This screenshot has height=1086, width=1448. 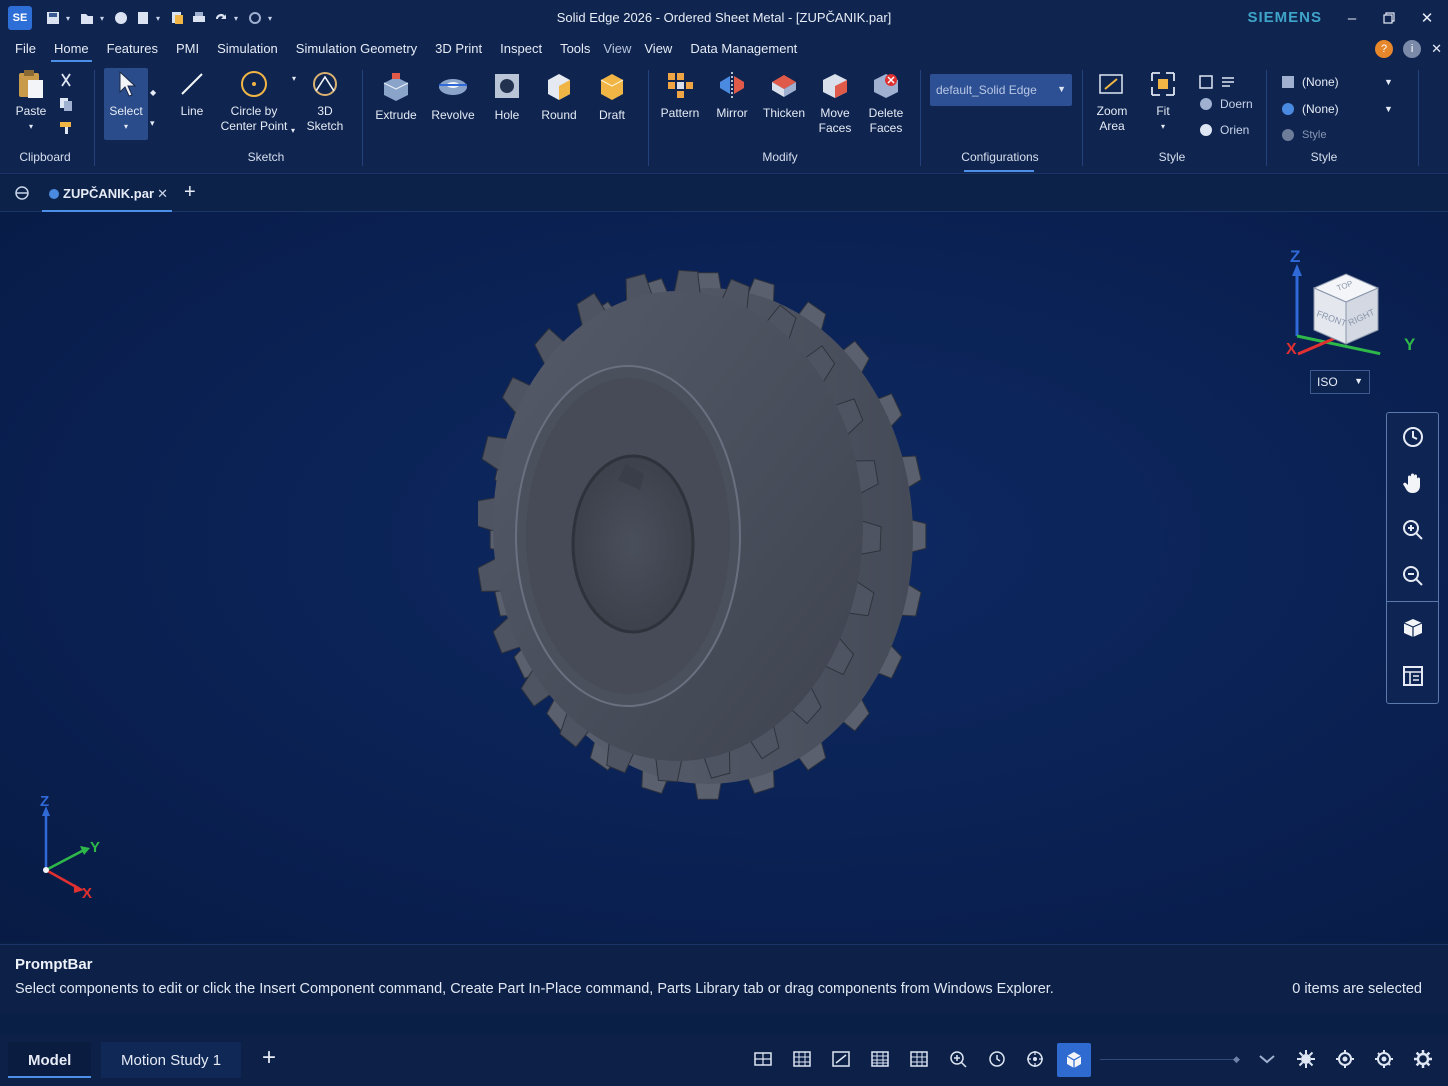 What do you see at coordinates (763, 1059) in the screenshot?
I see `single-view-icon` at bounding box center [763, 1059].